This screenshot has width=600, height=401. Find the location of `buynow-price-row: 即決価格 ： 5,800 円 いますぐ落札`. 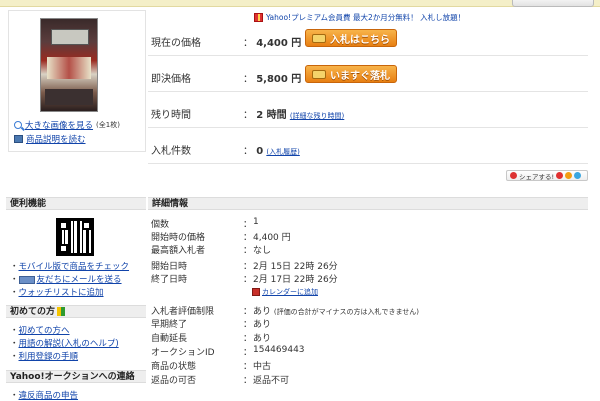

buynow-price-row: 即決価格 ： 5,800 円 いますぐ落札 is located at coordinates (368, 76).